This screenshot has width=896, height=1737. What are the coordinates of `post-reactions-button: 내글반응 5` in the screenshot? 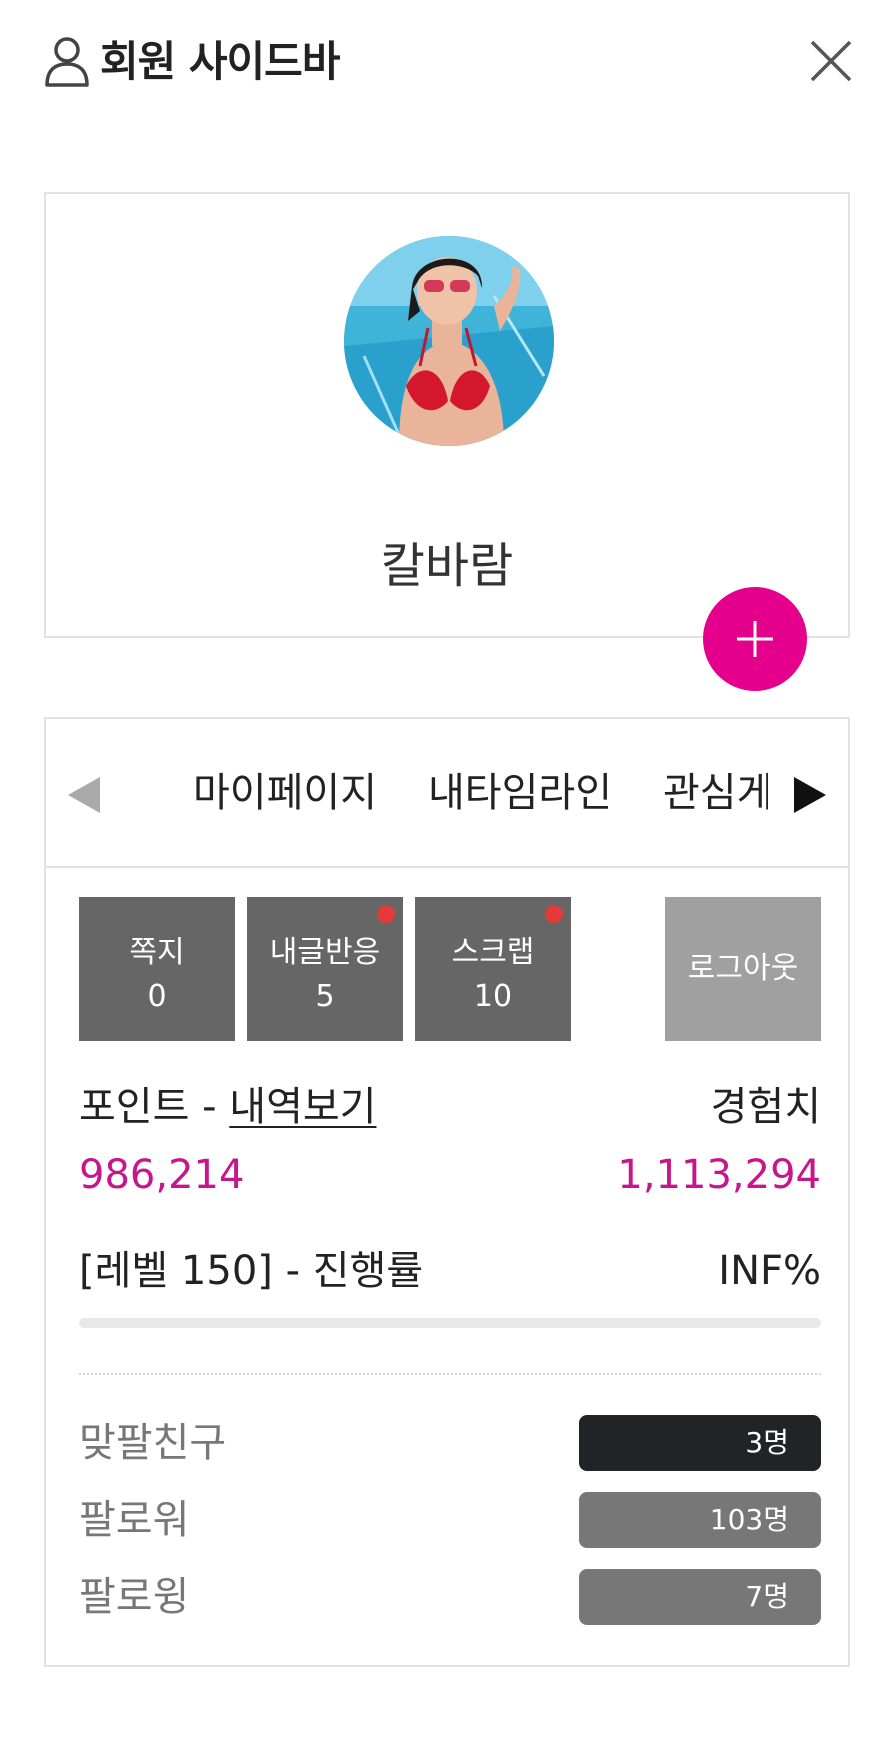 It's located at (325, 969).